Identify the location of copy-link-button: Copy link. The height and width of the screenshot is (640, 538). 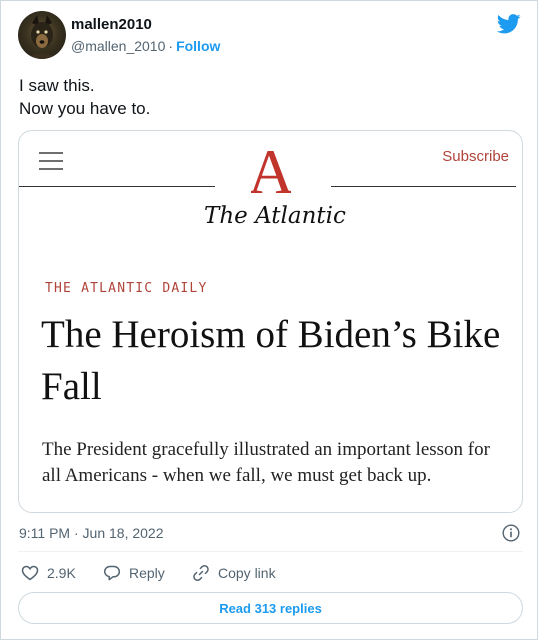
(234, 573).